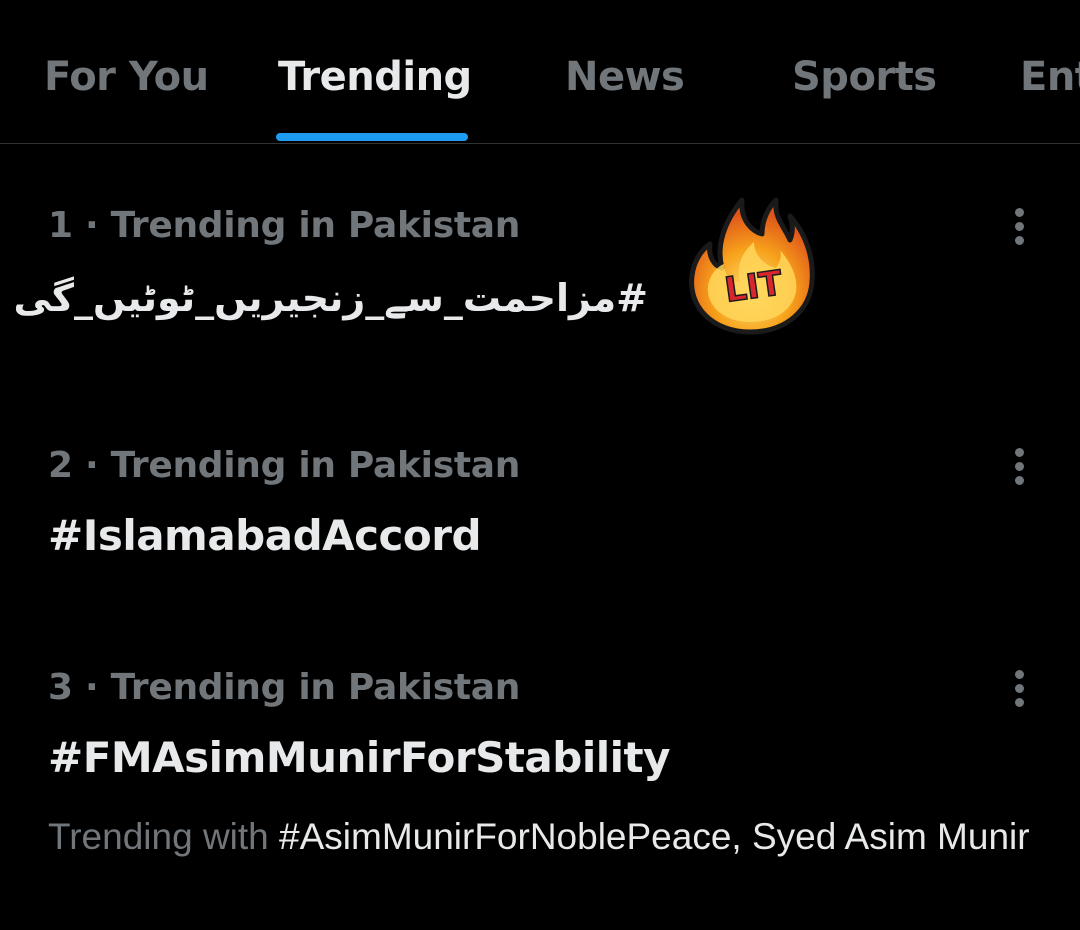 This screenshot has height=930, width=1080. Describe the element at coordinates (375, 77) in the screenshot. I see `tab-trending: Trending` at that location.